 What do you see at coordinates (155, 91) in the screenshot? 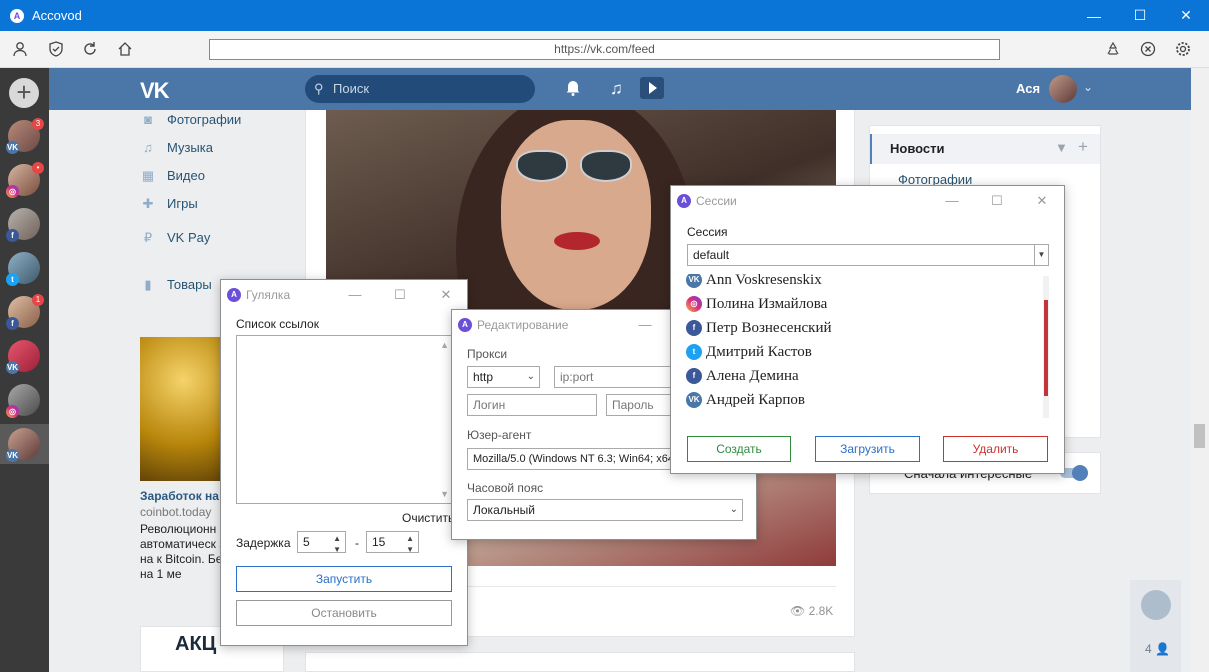
I see `vk-logo: VK` at bounding box center [155, 91].